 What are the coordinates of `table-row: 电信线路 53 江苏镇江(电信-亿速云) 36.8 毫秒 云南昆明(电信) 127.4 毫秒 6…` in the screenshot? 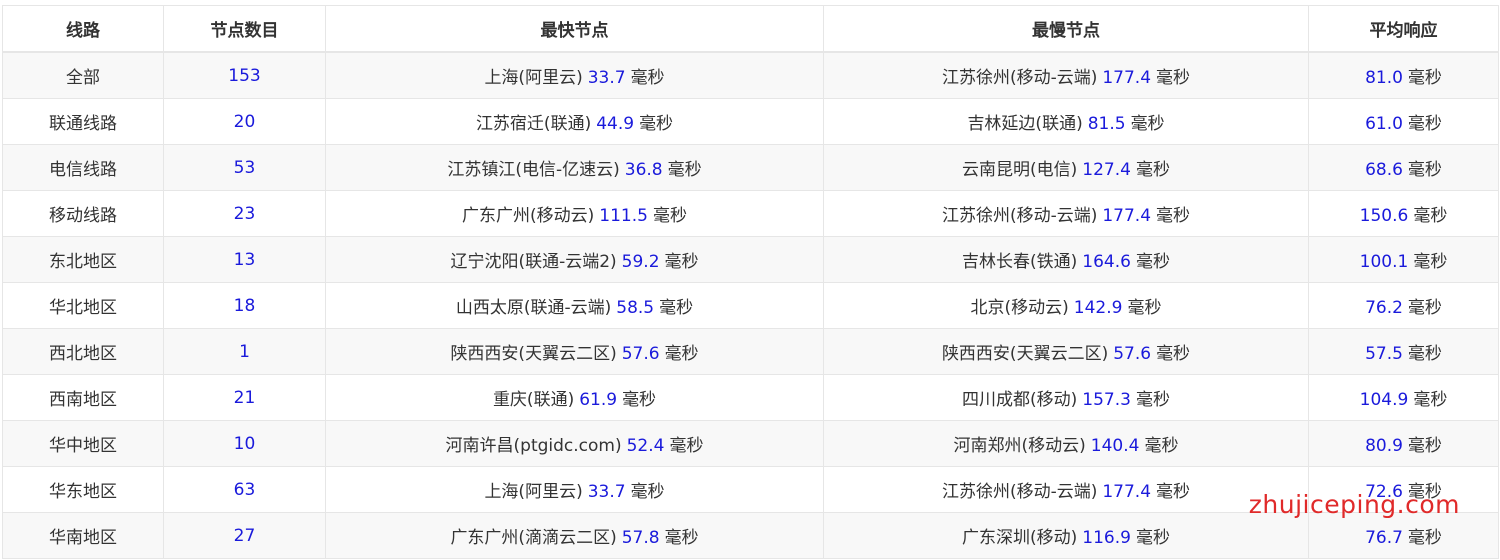 It's located at (750, 167).